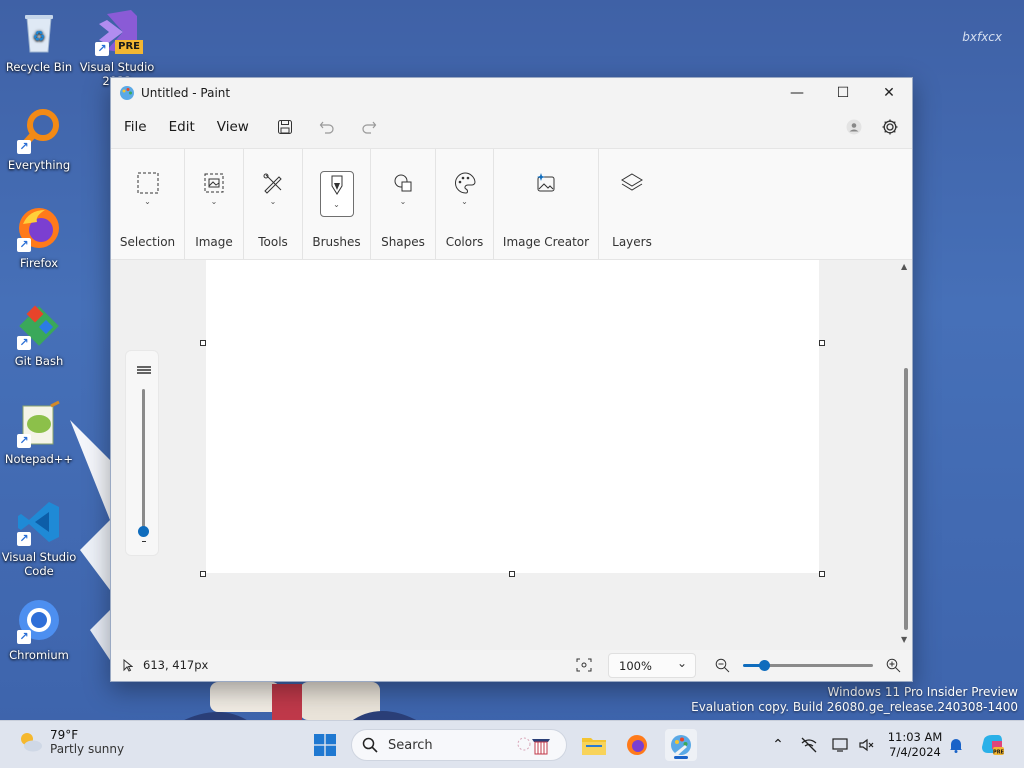 This screenshot has width=1024, height=768. I want to click on ribbon-group-brushes: ⌄ Brushes, so click(337, 204).